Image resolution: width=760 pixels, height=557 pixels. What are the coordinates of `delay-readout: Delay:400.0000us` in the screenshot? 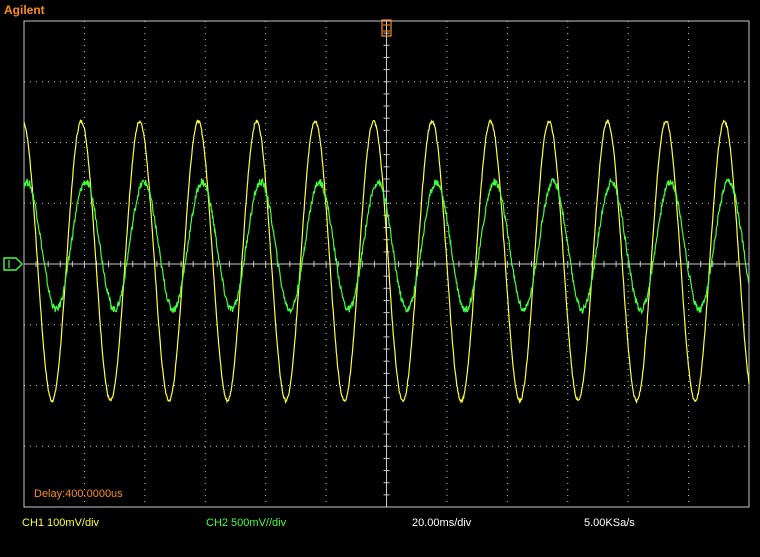 It's located at (78, 494).